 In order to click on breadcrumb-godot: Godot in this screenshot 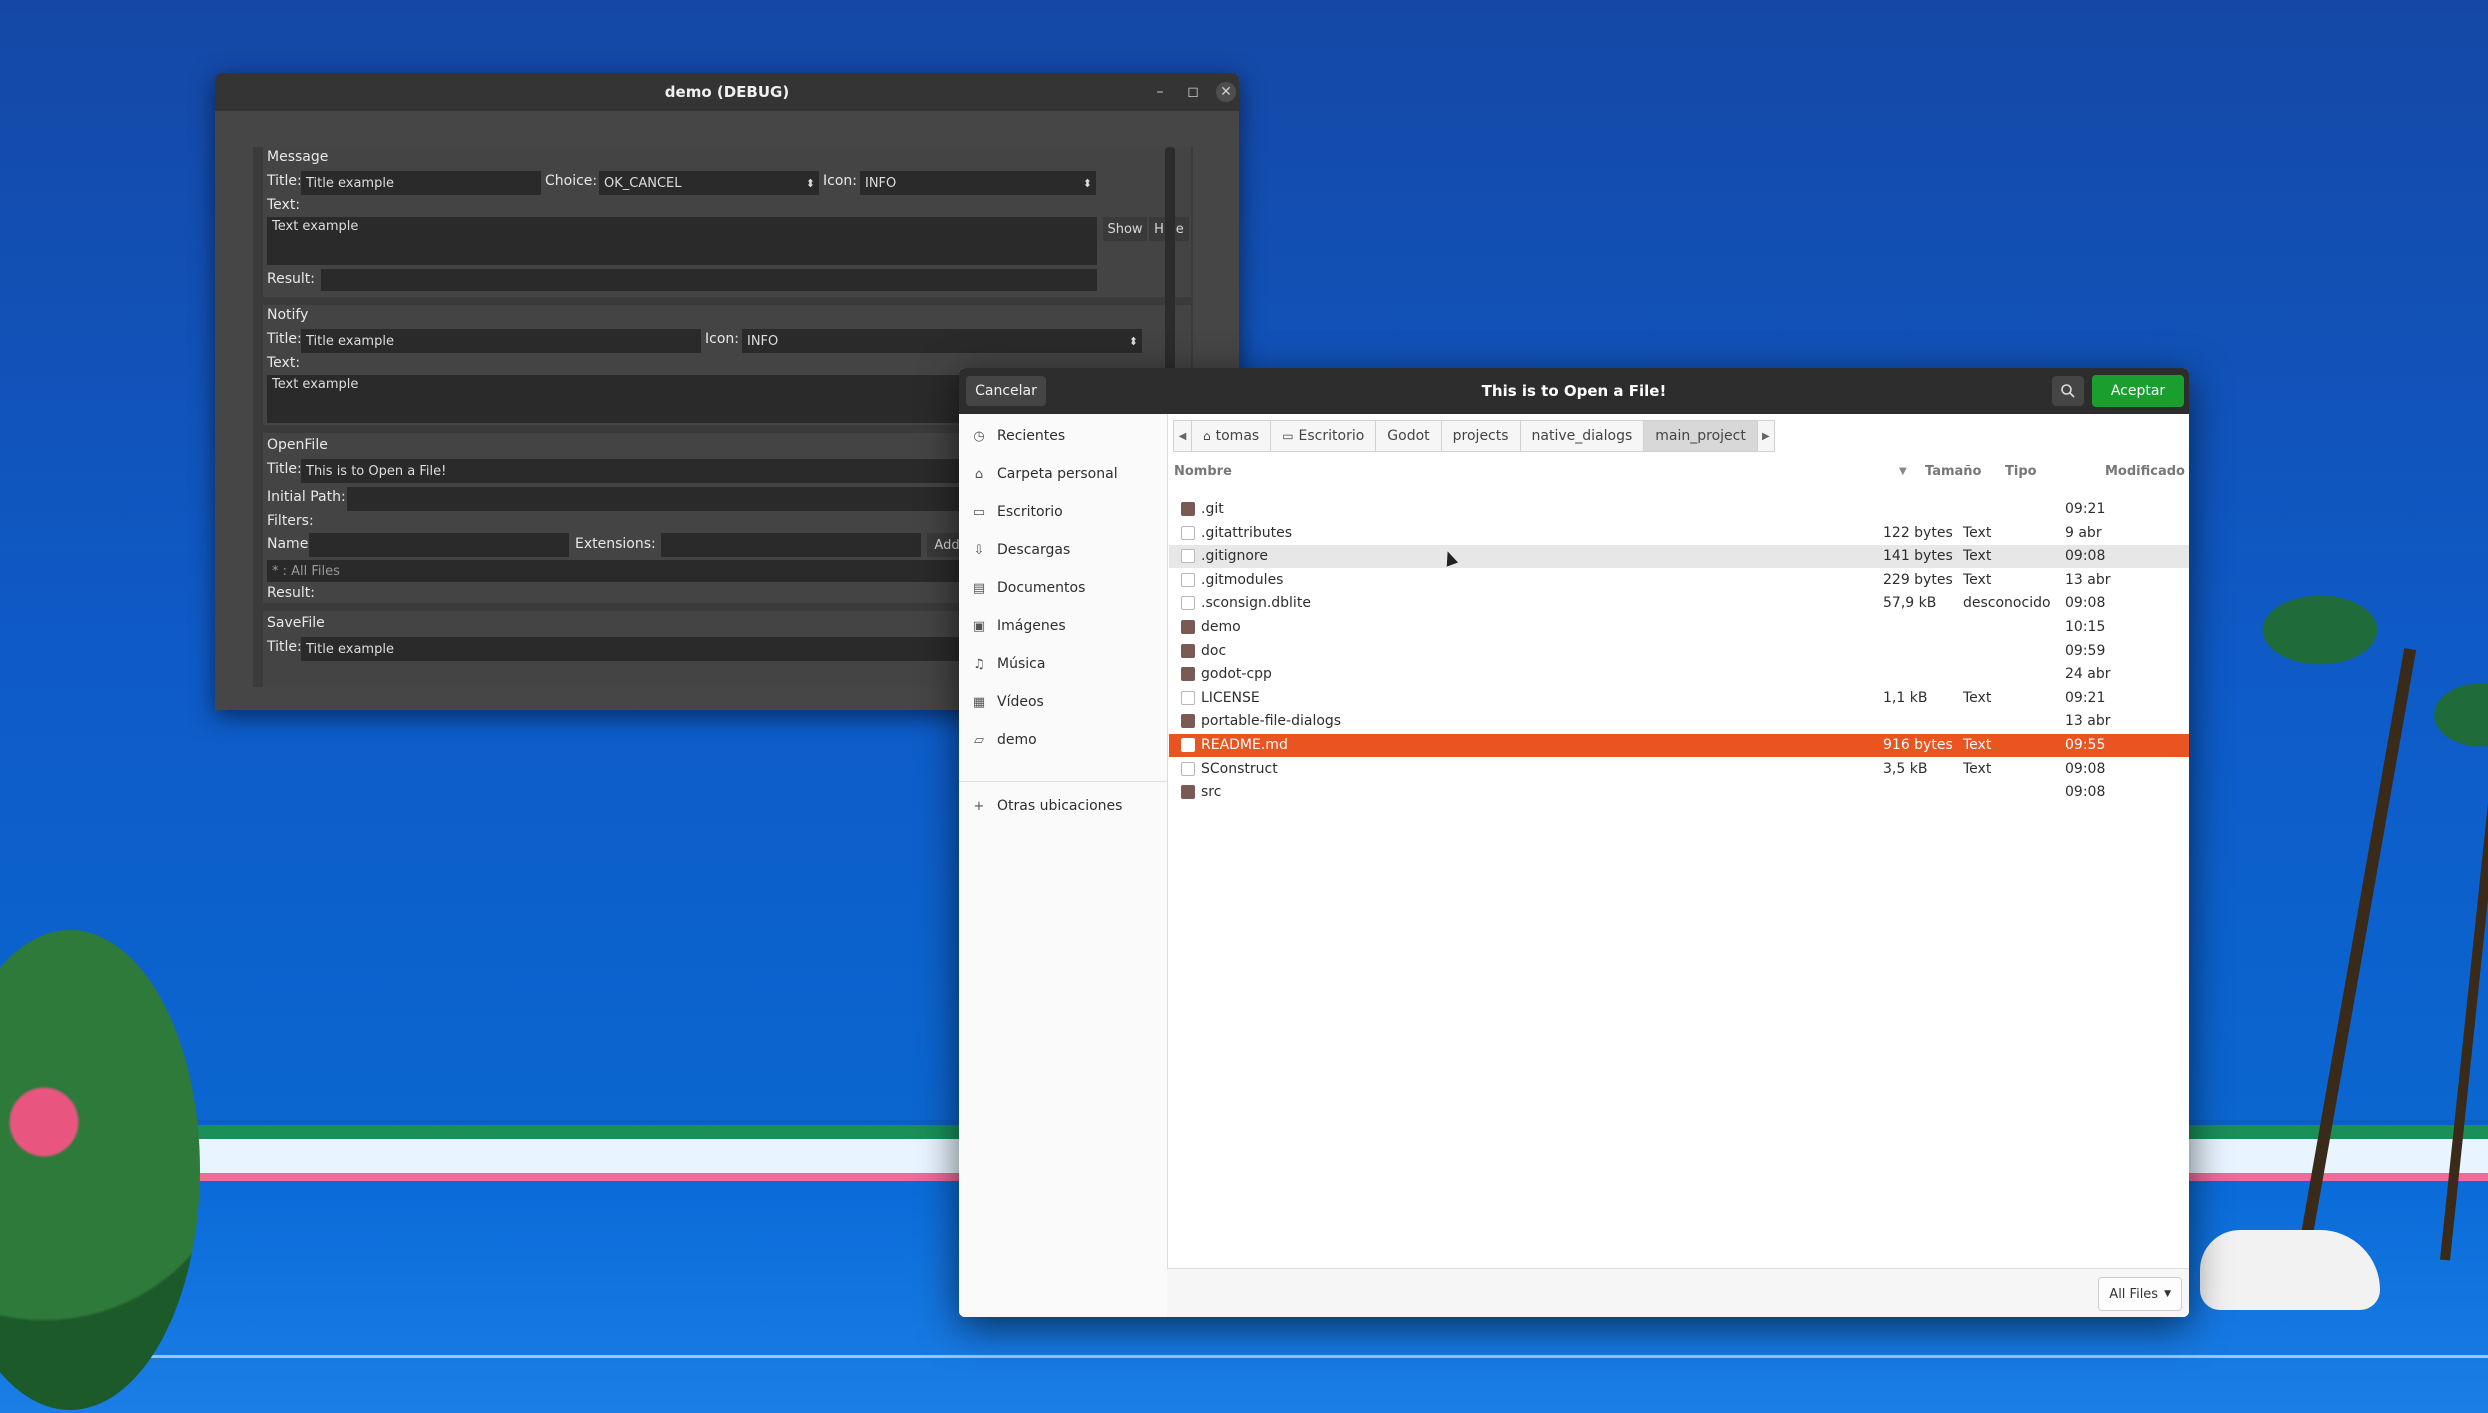, I will do `click(1408, 436)`.